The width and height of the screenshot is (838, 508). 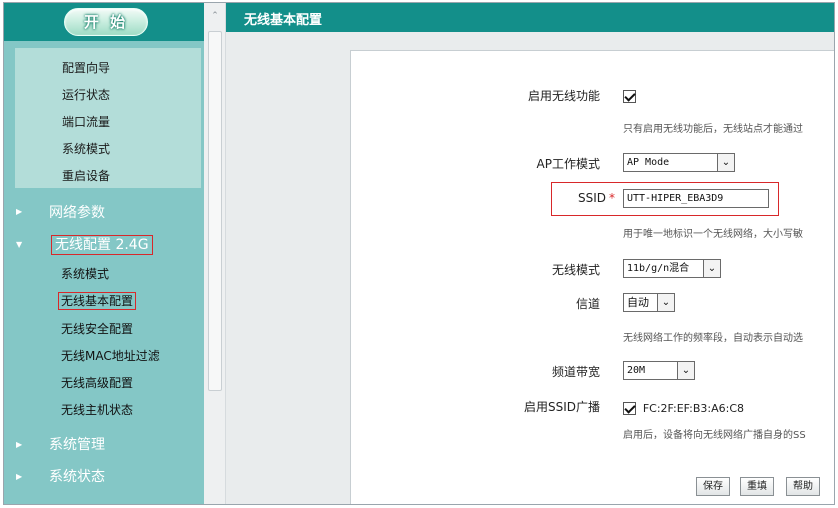 What do you see at coordinates (97, 409) in the screenshot?
I see `sidebar-item-wireless-hosts: 无线主机状态` at bounding box center [97, 409].